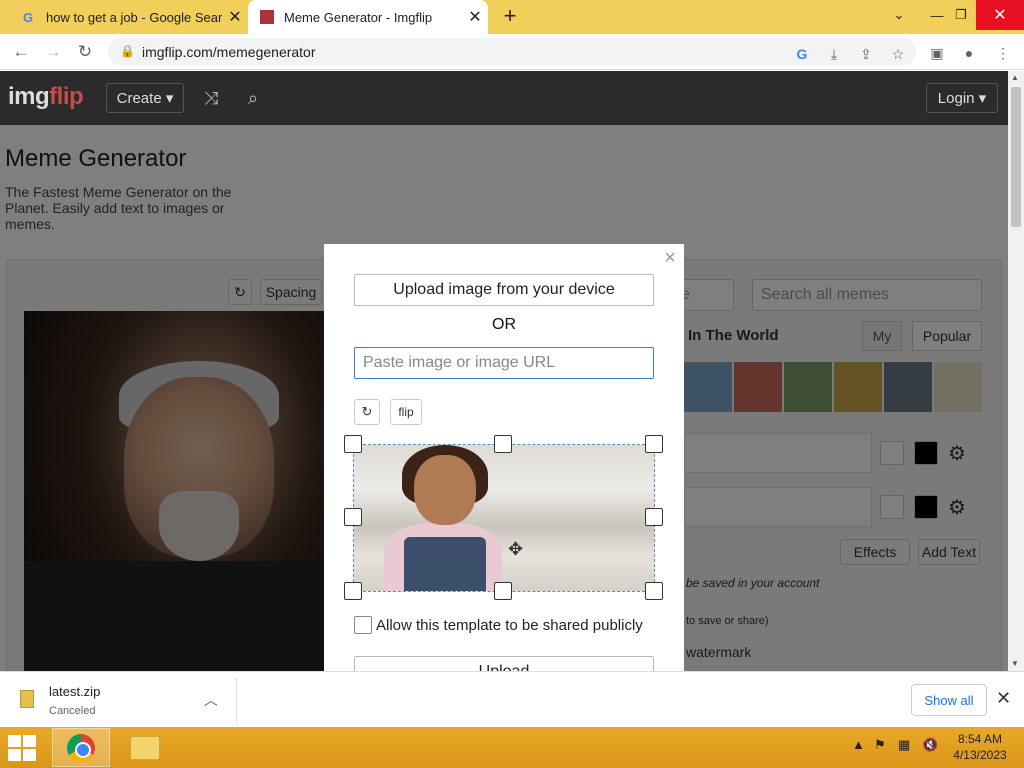 Image resolution: width=1024 pixels, height=768 pixels. I want to click on scroll-up-icon: ▲, so click(1015, 77).